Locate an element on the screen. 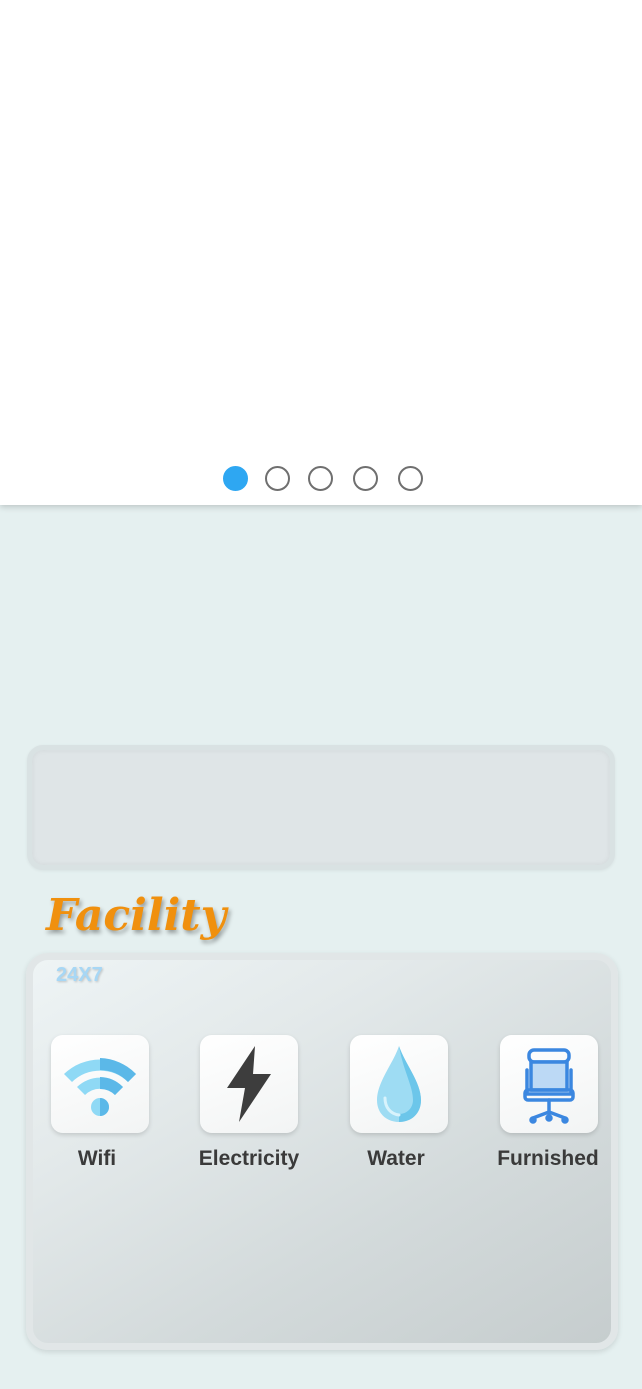 This screenshot has width=642, height=1389. amenity-furnished-tile is located at coordinates (549, 1084).